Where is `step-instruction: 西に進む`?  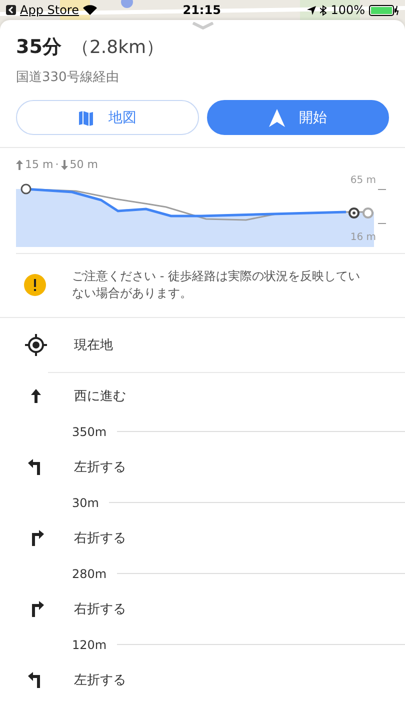 step-instruction: 西に進む is located at coordinates (100, 397).